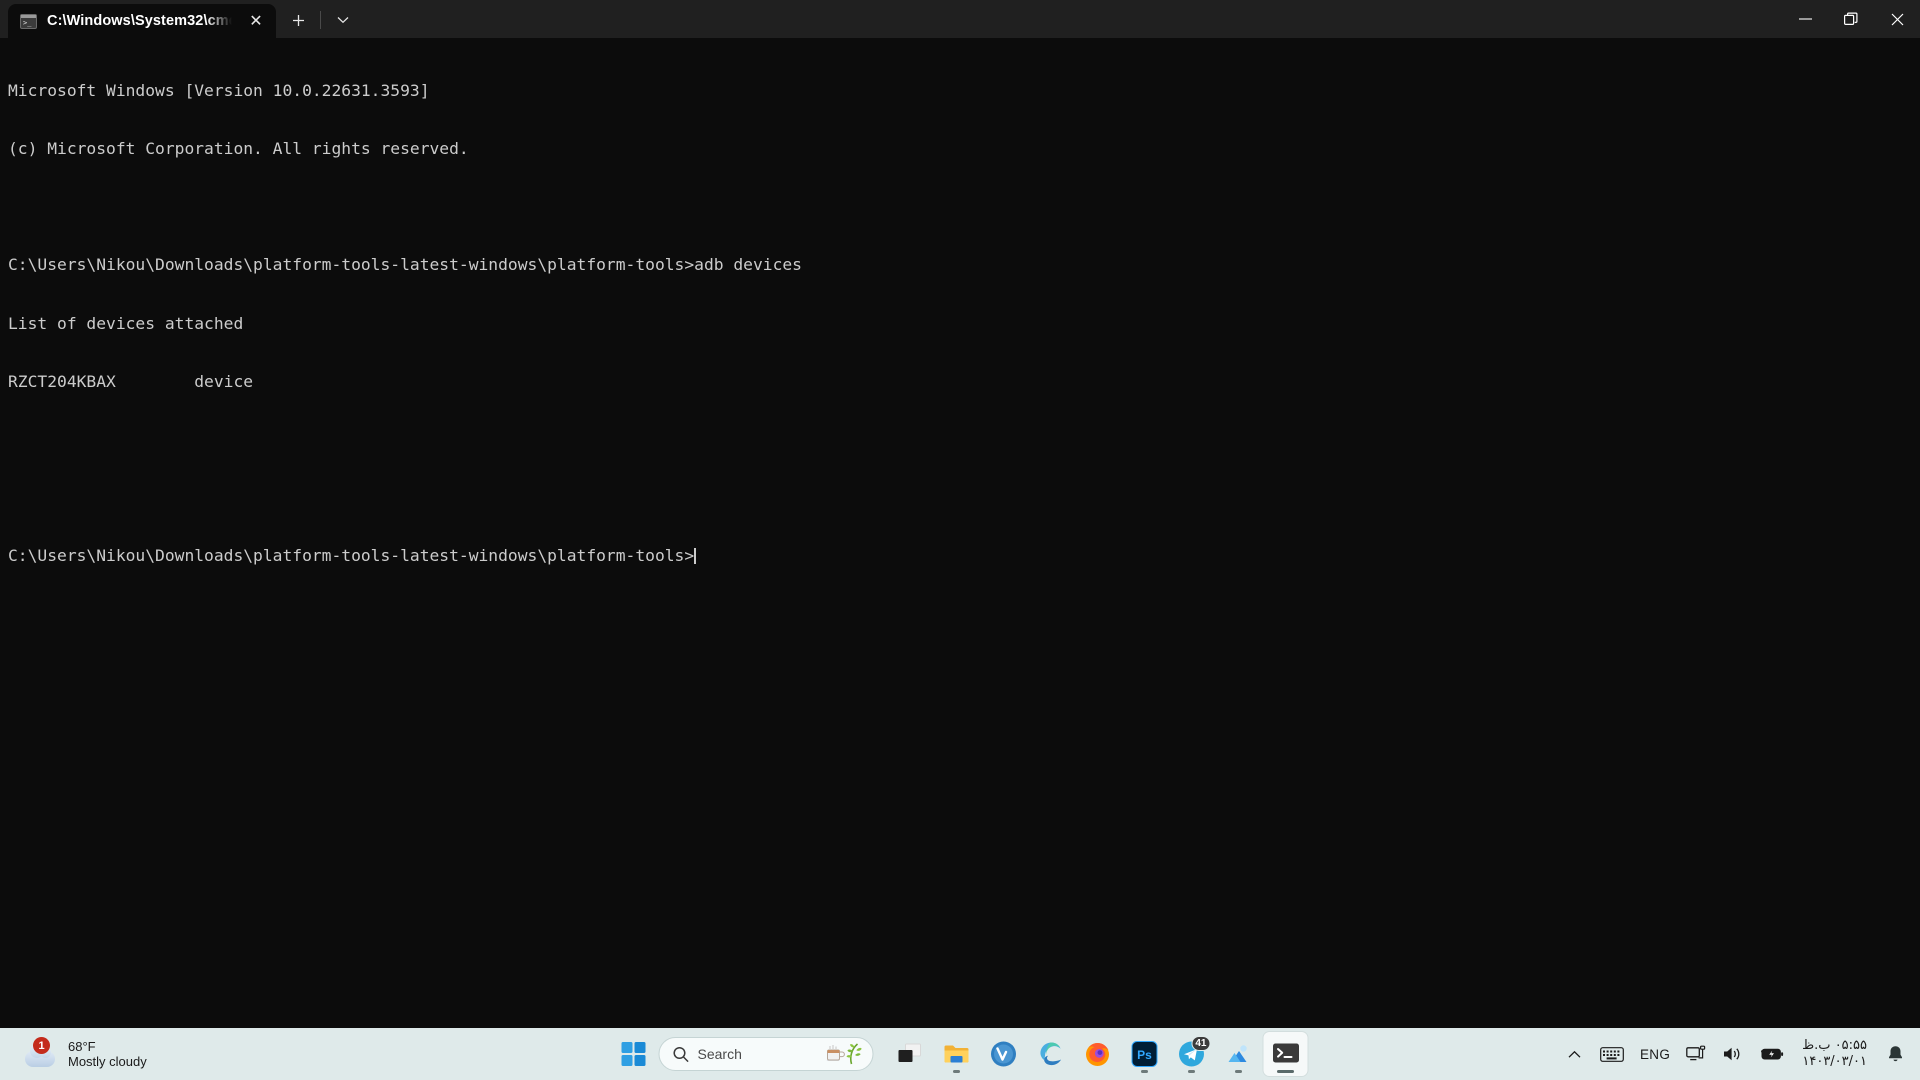 This screenshot has height=1080, width=1920. I want to click on cloud-icon: 1, so click(41, 1053).